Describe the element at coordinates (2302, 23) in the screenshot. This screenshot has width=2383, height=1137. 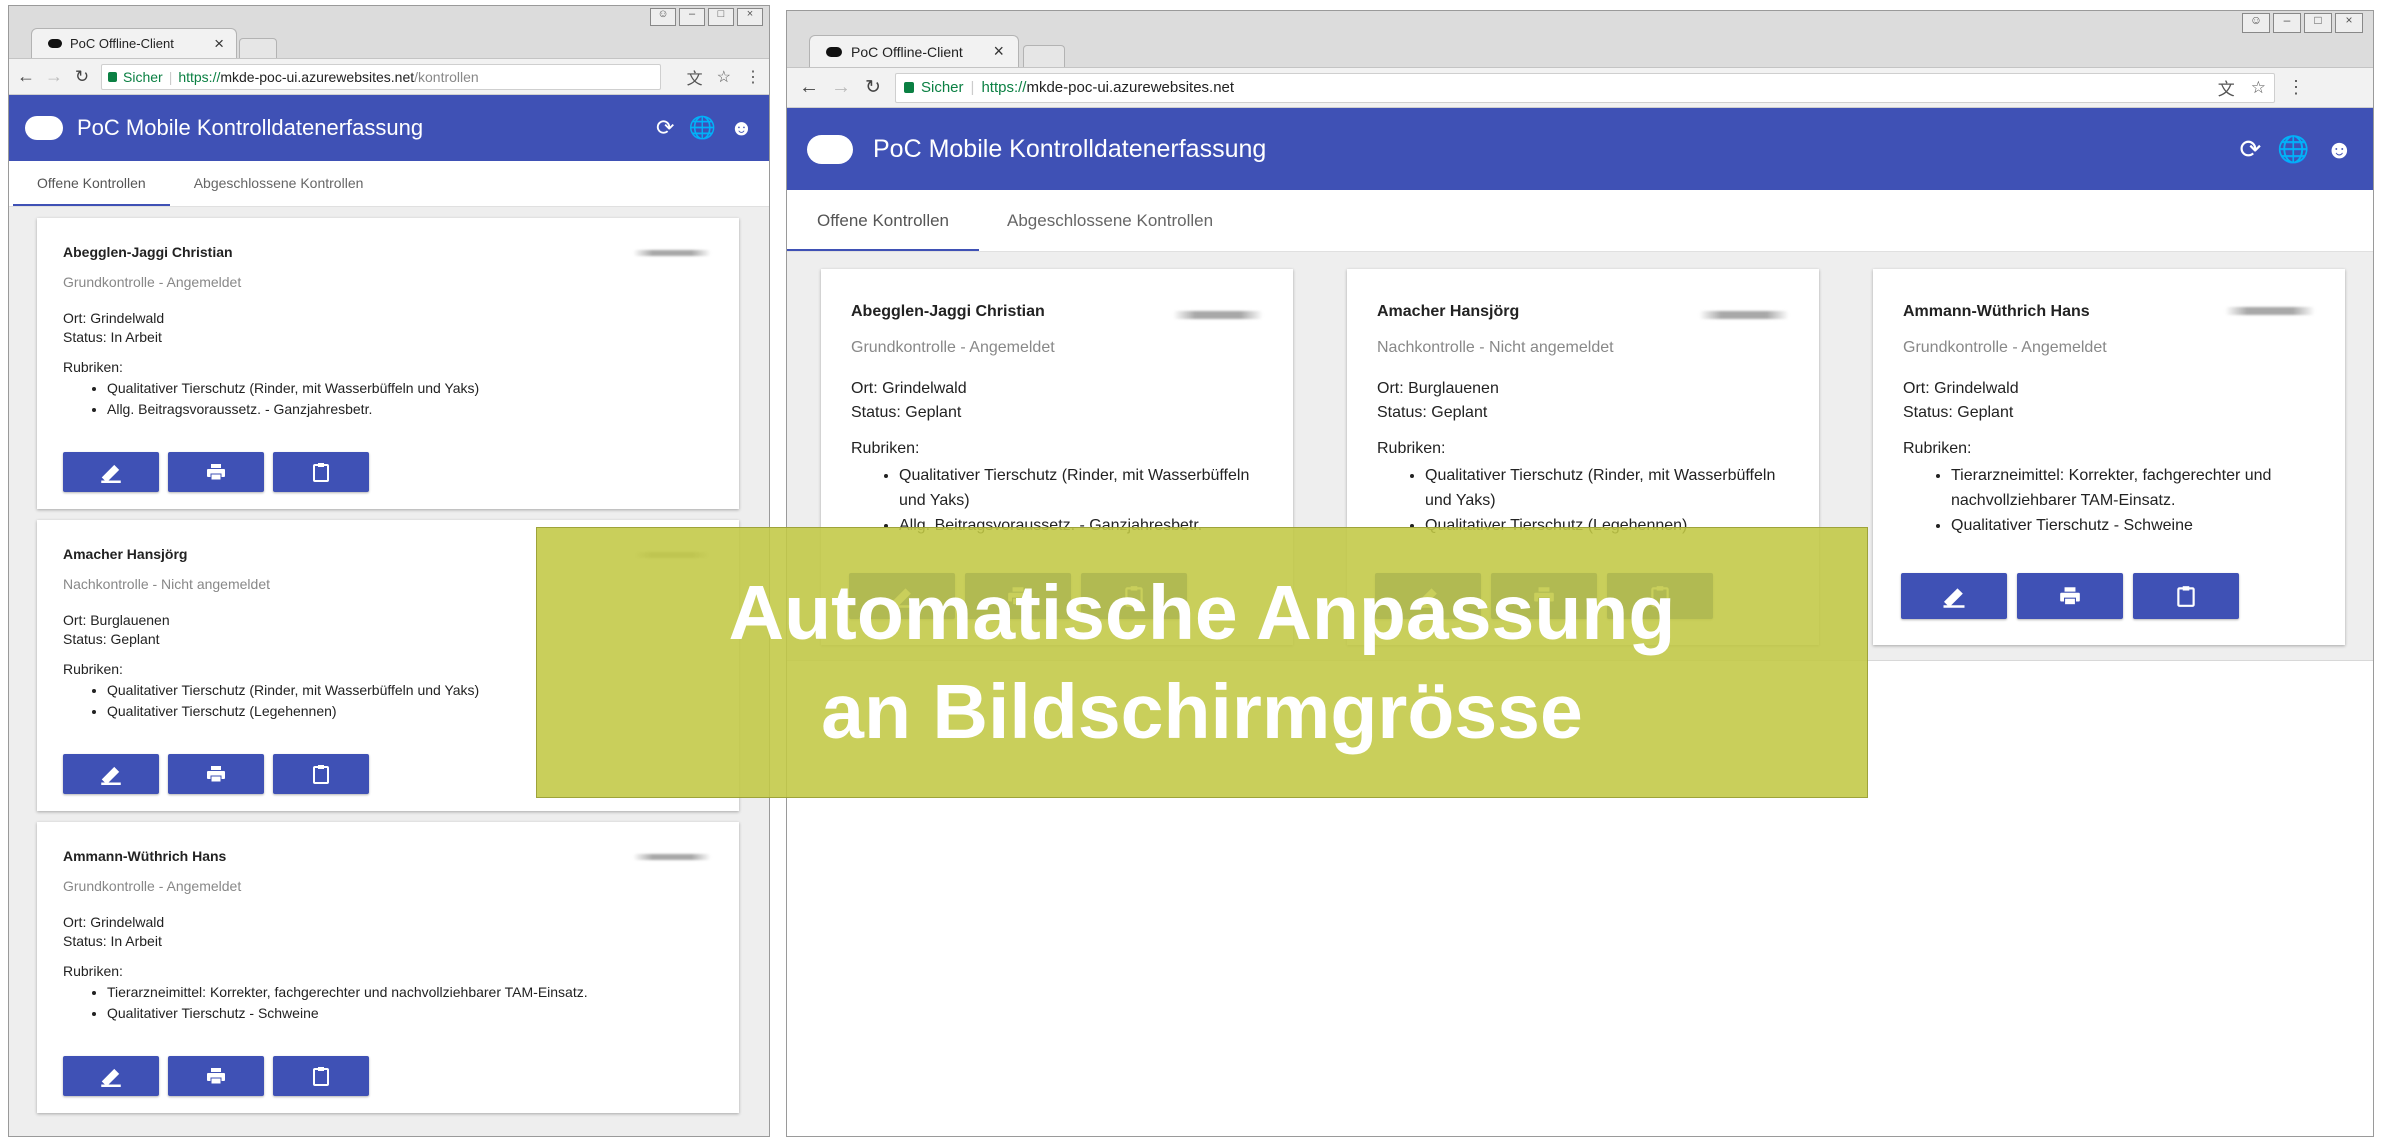
I see `window-controls: ☺ – □ ×` at that location.